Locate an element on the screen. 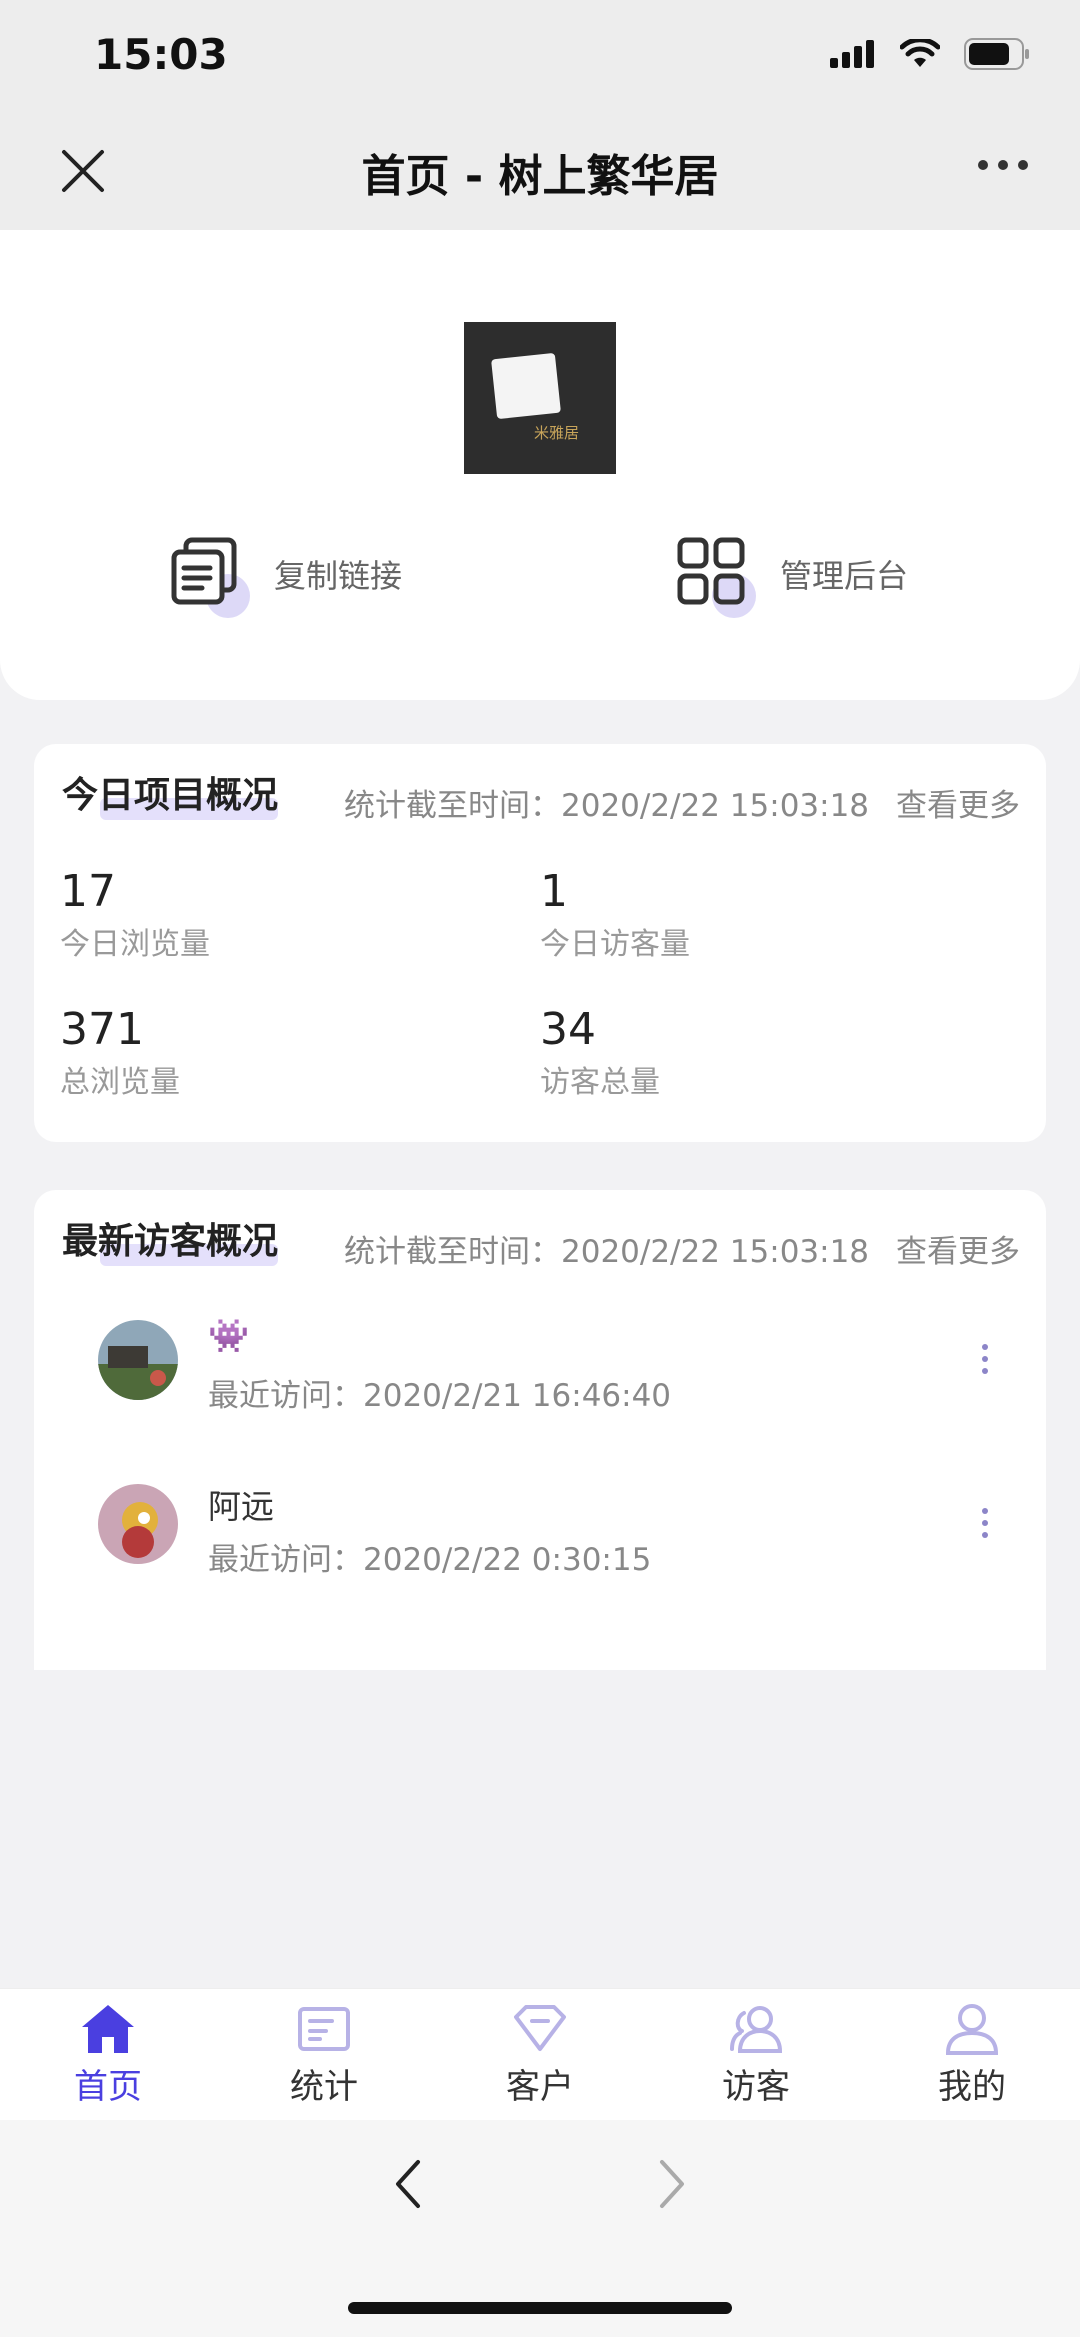 This screenshot has width=1080, height=2337. tab-visitors: 访客 is located at coordinates (756, 2055).